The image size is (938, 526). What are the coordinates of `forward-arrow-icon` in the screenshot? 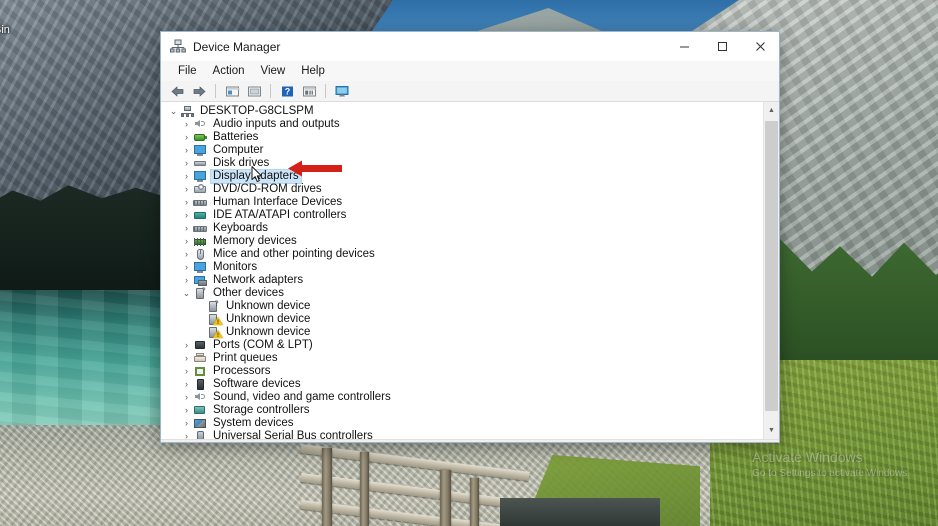 It's located at (199, 91).